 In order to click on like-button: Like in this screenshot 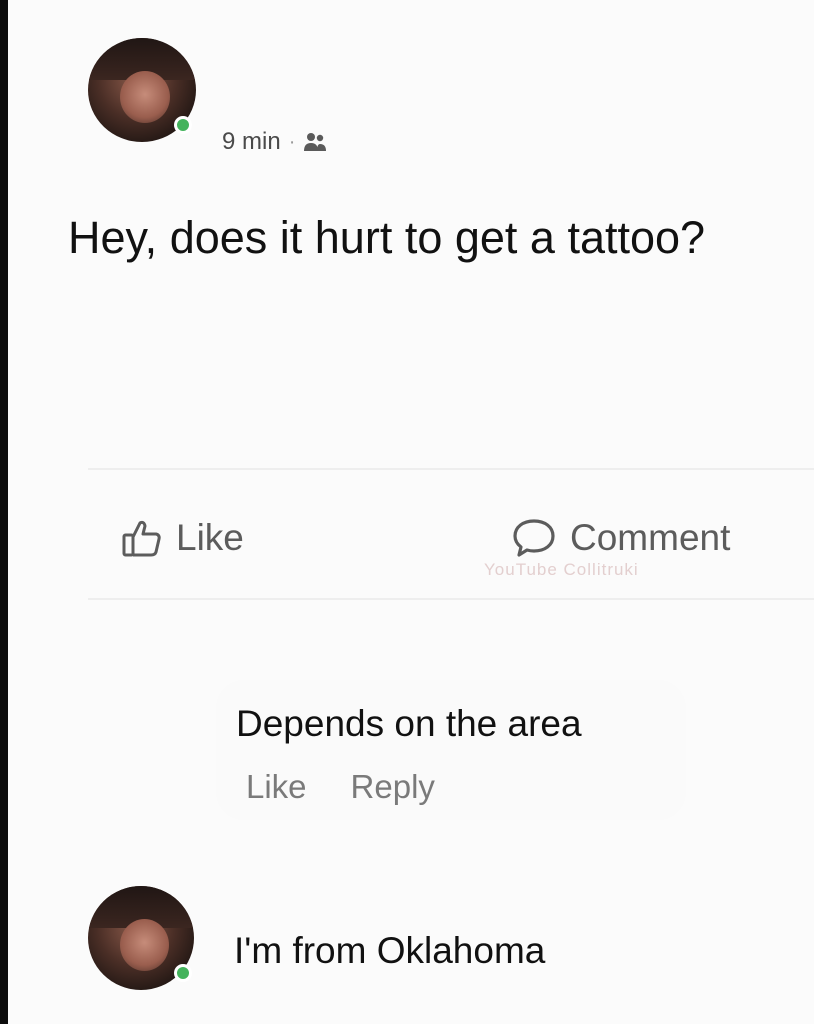, I will do `click(183, 538)`.